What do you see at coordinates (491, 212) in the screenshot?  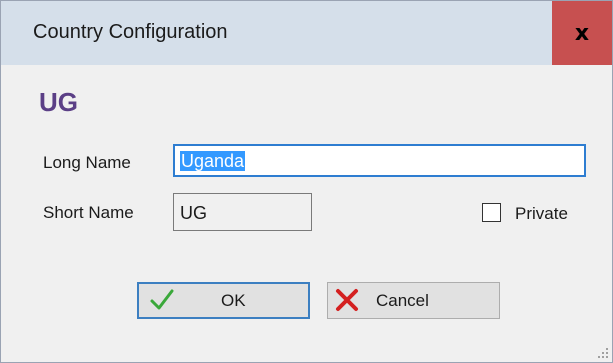 I see `private-checkbox` at bounding box center [491, 212].